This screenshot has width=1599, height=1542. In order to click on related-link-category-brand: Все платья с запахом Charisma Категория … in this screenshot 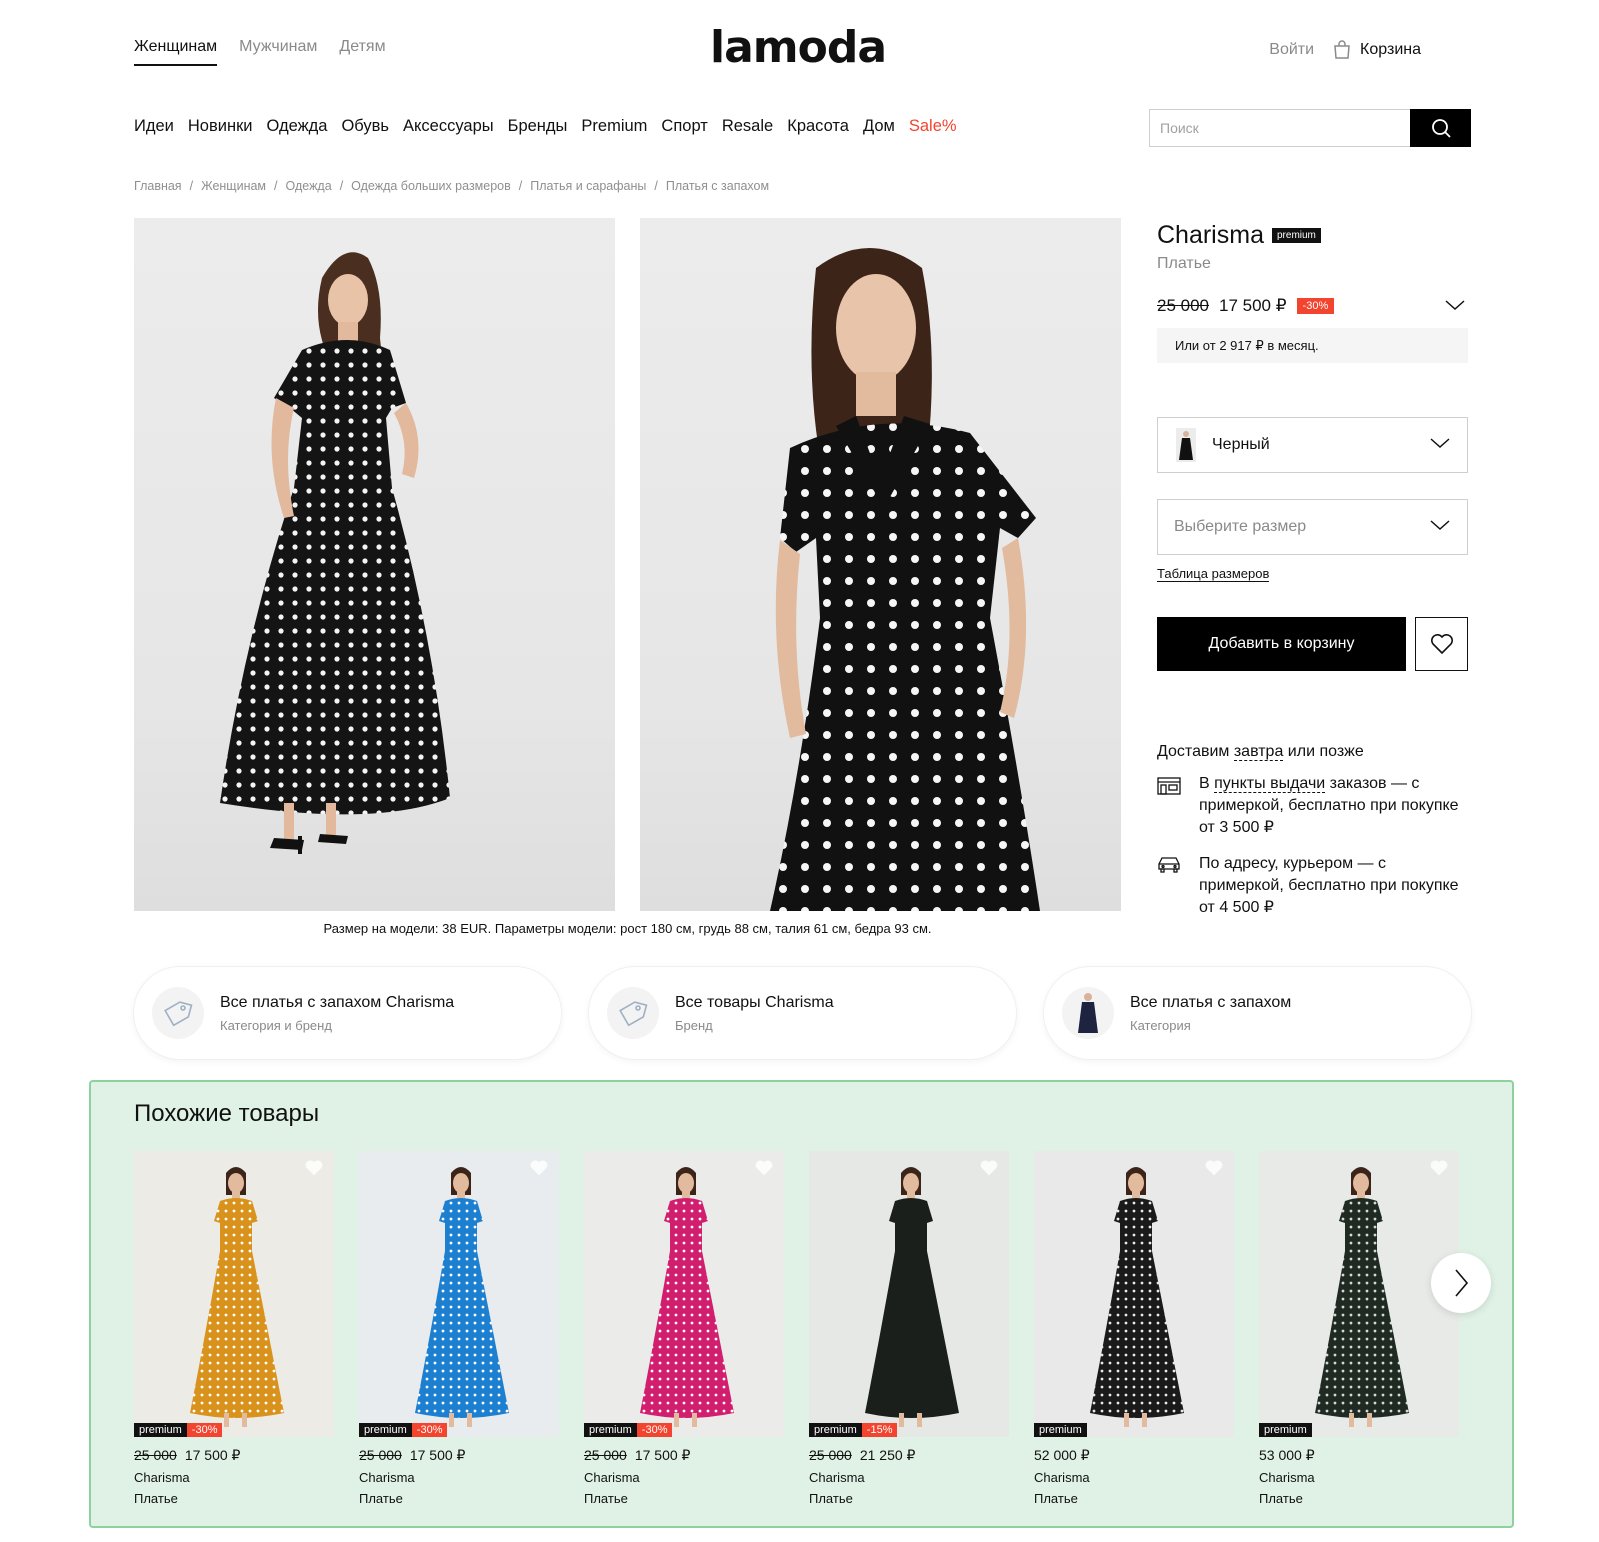, I will do `click(347, 1013)`.